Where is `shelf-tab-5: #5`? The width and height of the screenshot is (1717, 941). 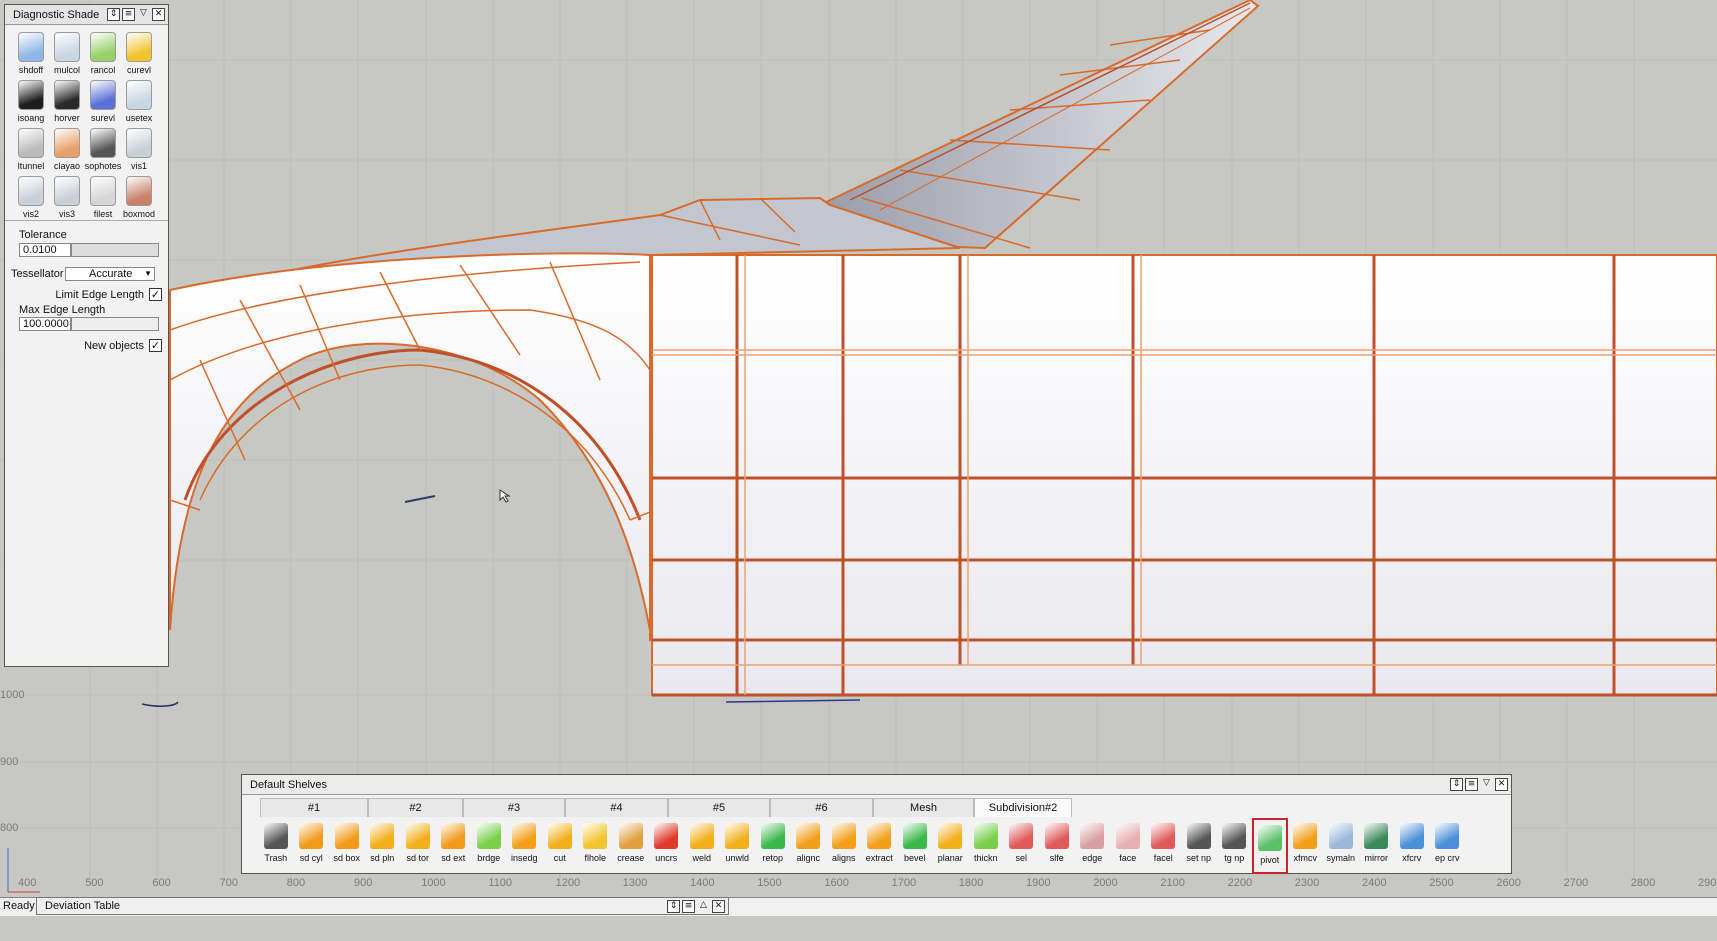 shelf-tab-5: #5 is located at coordinates (719, 807).